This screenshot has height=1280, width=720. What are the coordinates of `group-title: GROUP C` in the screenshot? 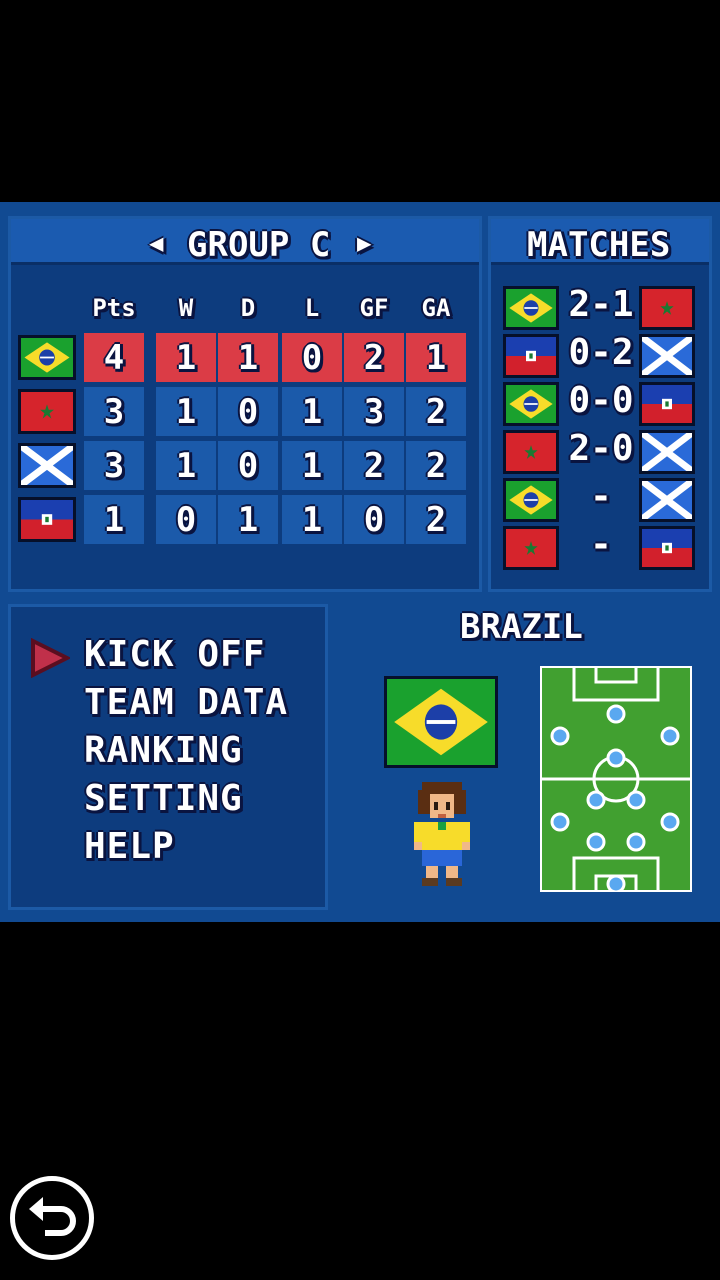 It's located at (259, 245).